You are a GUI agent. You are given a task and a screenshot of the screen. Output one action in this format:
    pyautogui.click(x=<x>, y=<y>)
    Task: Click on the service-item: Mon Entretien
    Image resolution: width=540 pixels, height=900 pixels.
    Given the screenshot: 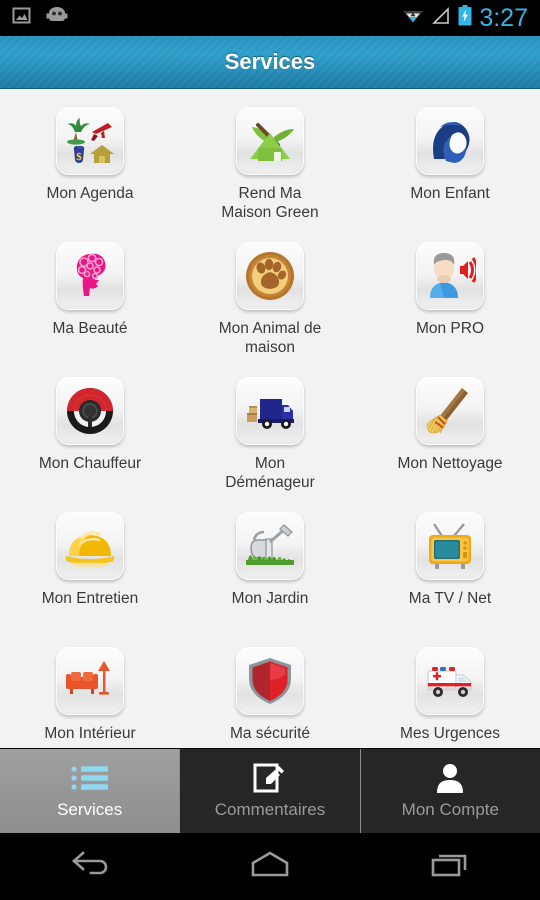 What is the action you would take?
    pyautogui.click(x=90, y=573)
    